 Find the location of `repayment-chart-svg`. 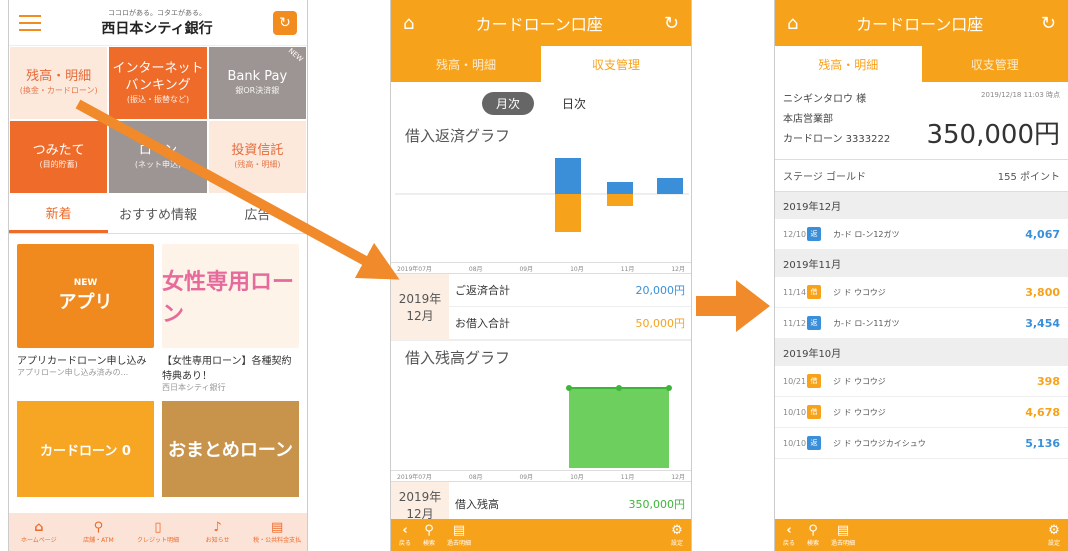

repayment-chart-svg is located at coordinates (542, 195).